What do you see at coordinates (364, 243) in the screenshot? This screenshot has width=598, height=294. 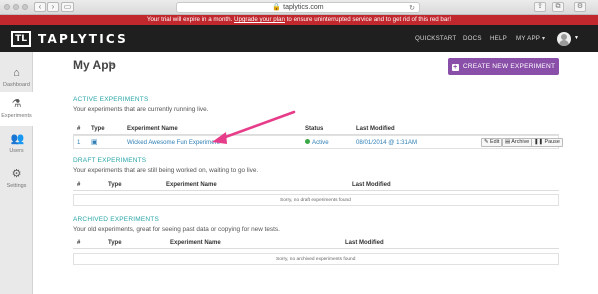 I see `archived-header-modified: Last Modified` at bounding box center [364, 243].